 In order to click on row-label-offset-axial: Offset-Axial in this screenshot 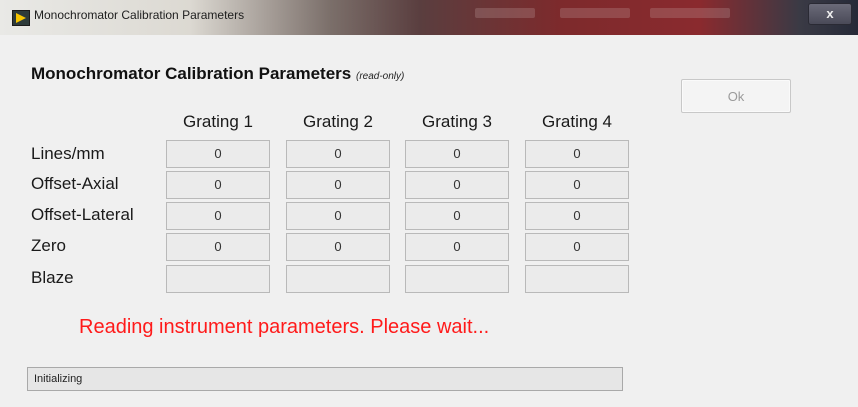, I will do `click(75, 183)`.